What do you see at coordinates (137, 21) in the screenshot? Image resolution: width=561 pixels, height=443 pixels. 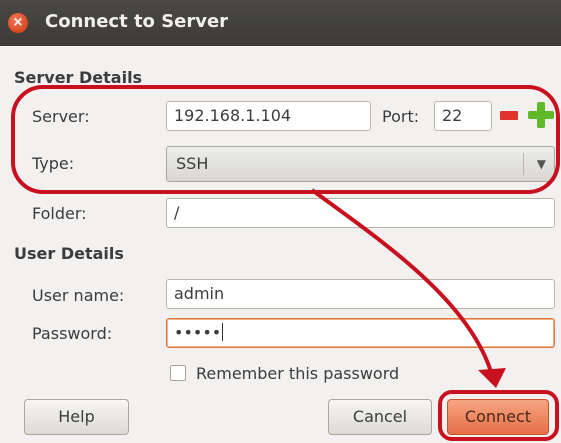 I see `window-title: Connect to Server` at bounding box center [137, 21].